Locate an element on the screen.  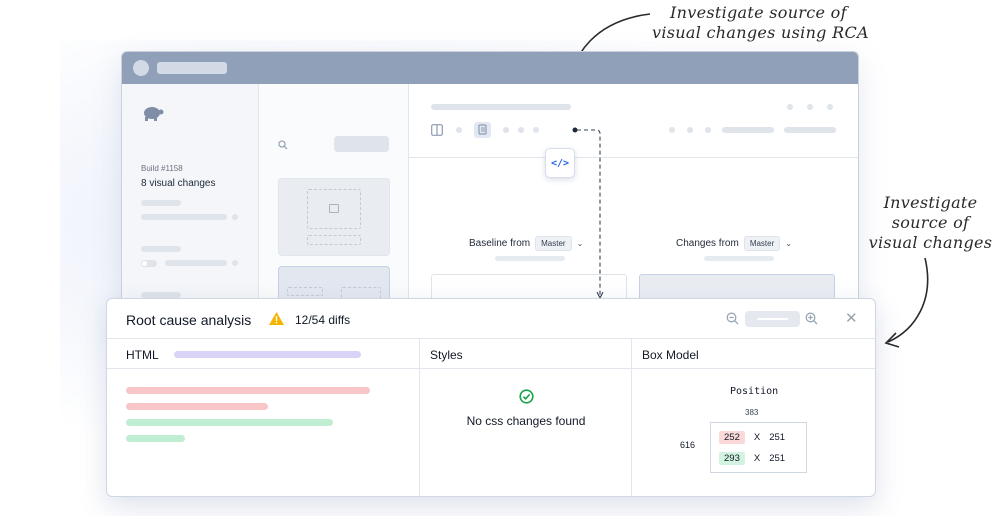
html-column: HTML is located at coordinates (263, 417).